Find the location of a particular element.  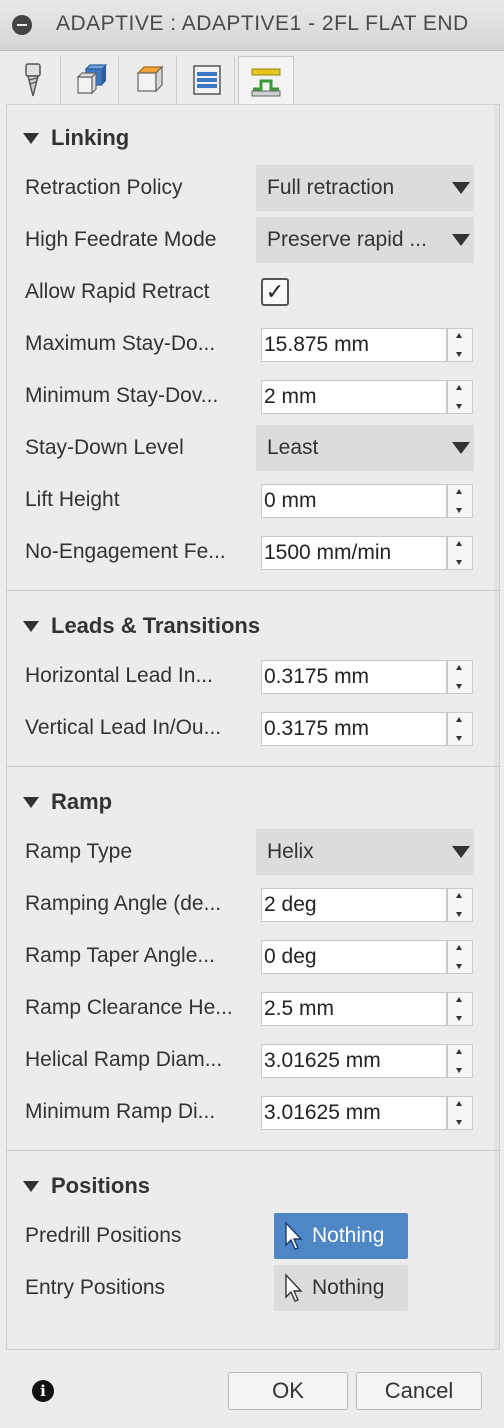

field-label: Entry Positions is located at coordinates (95, 1287).